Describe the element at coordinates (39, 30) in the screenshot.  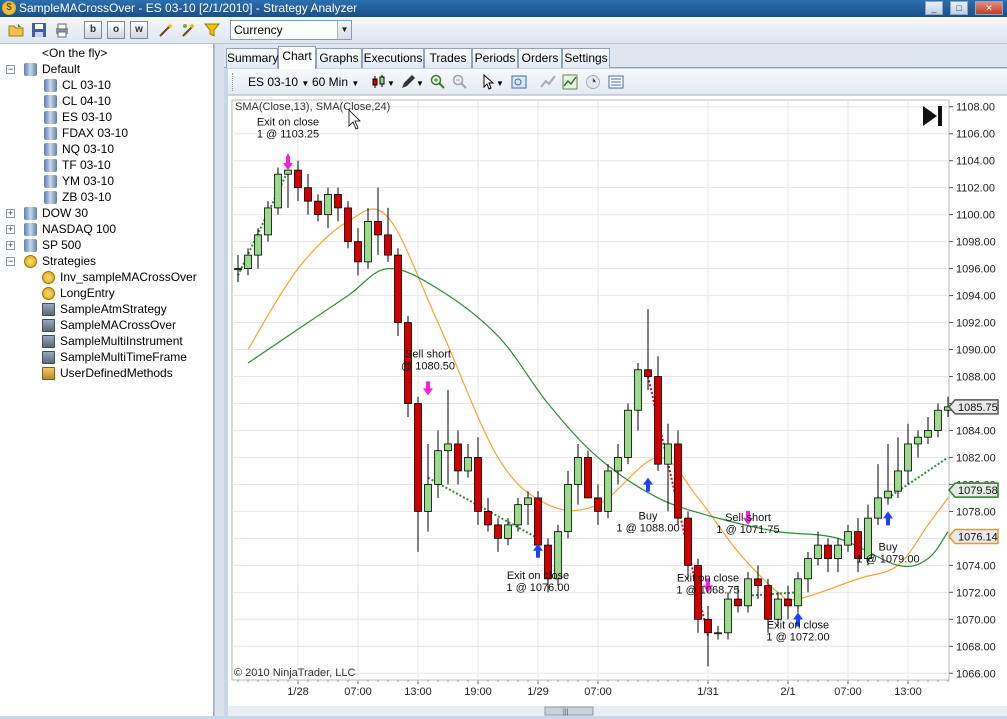
I see `save-icon` at that location.